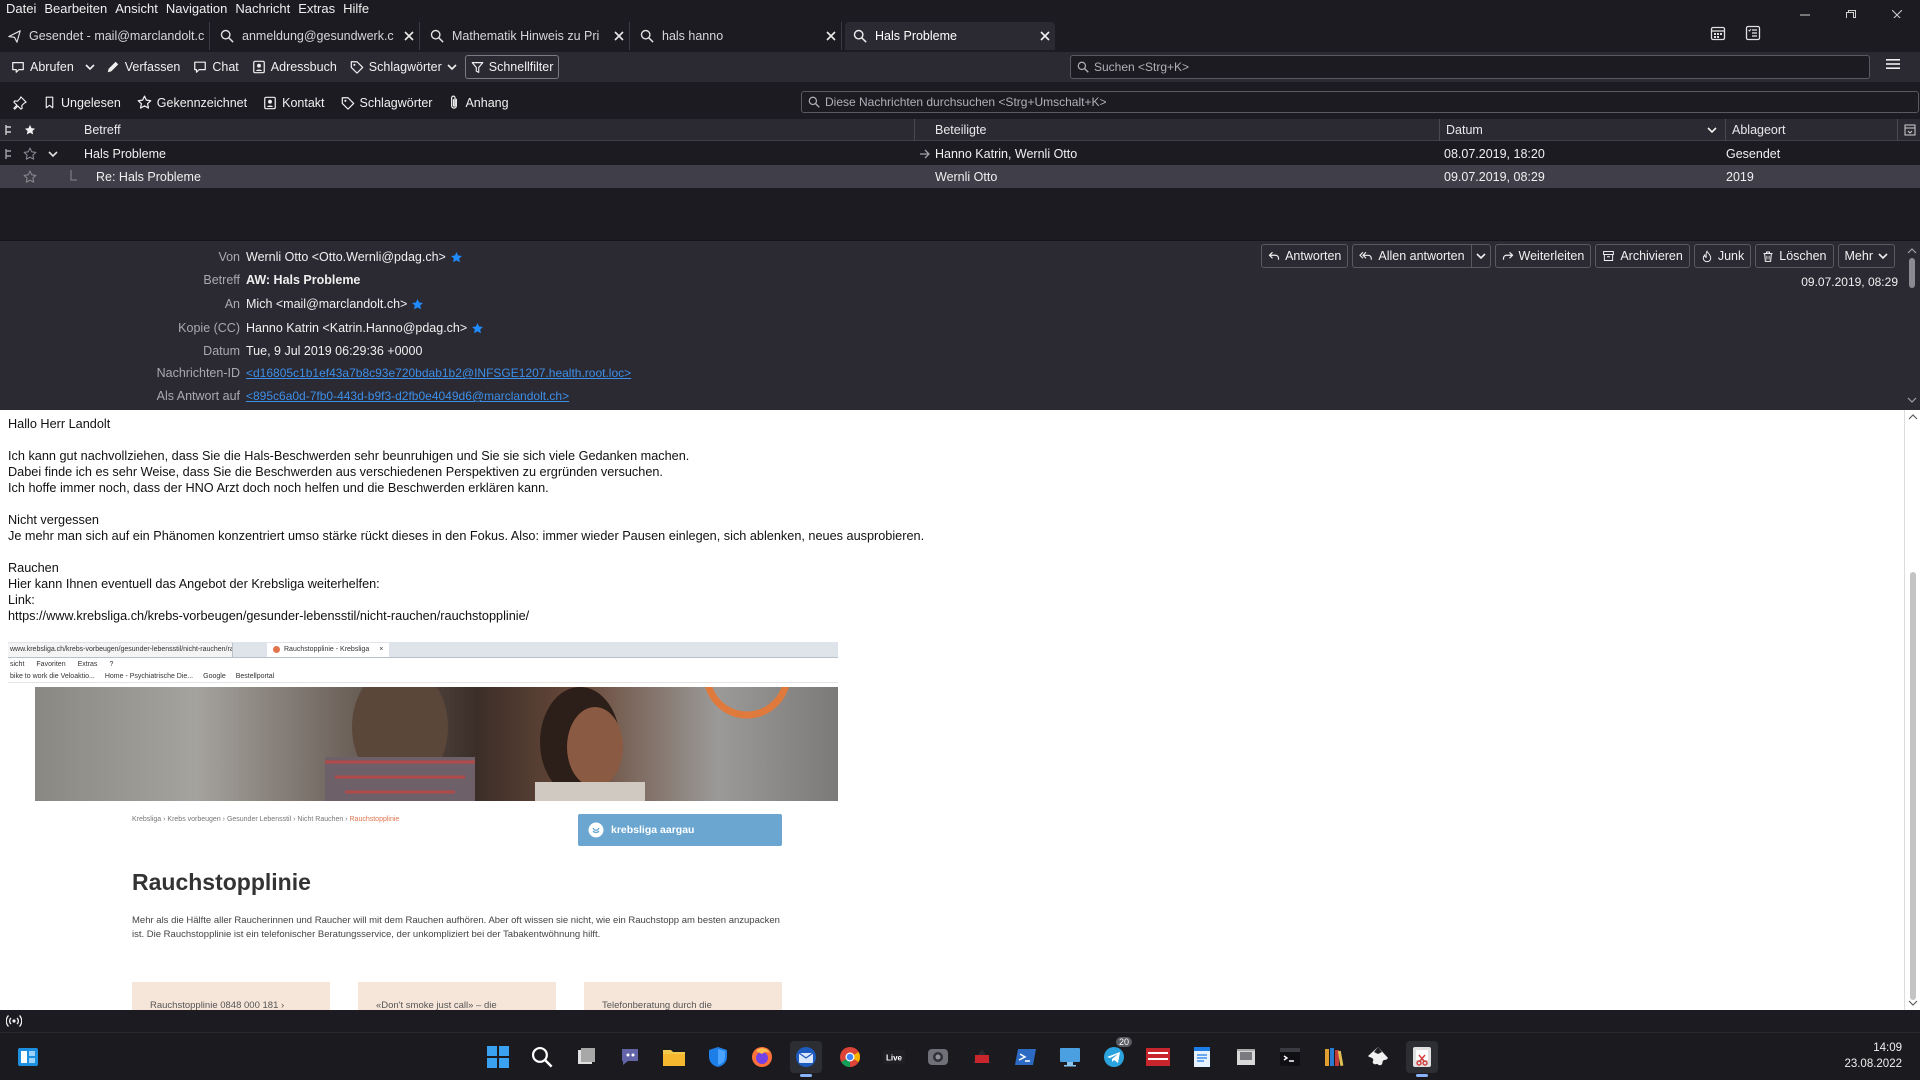  What do you see at coordinates (198, 9) in the screenshot?
I see `menu-navigation: Navigation` at bounding box center [198, 9].